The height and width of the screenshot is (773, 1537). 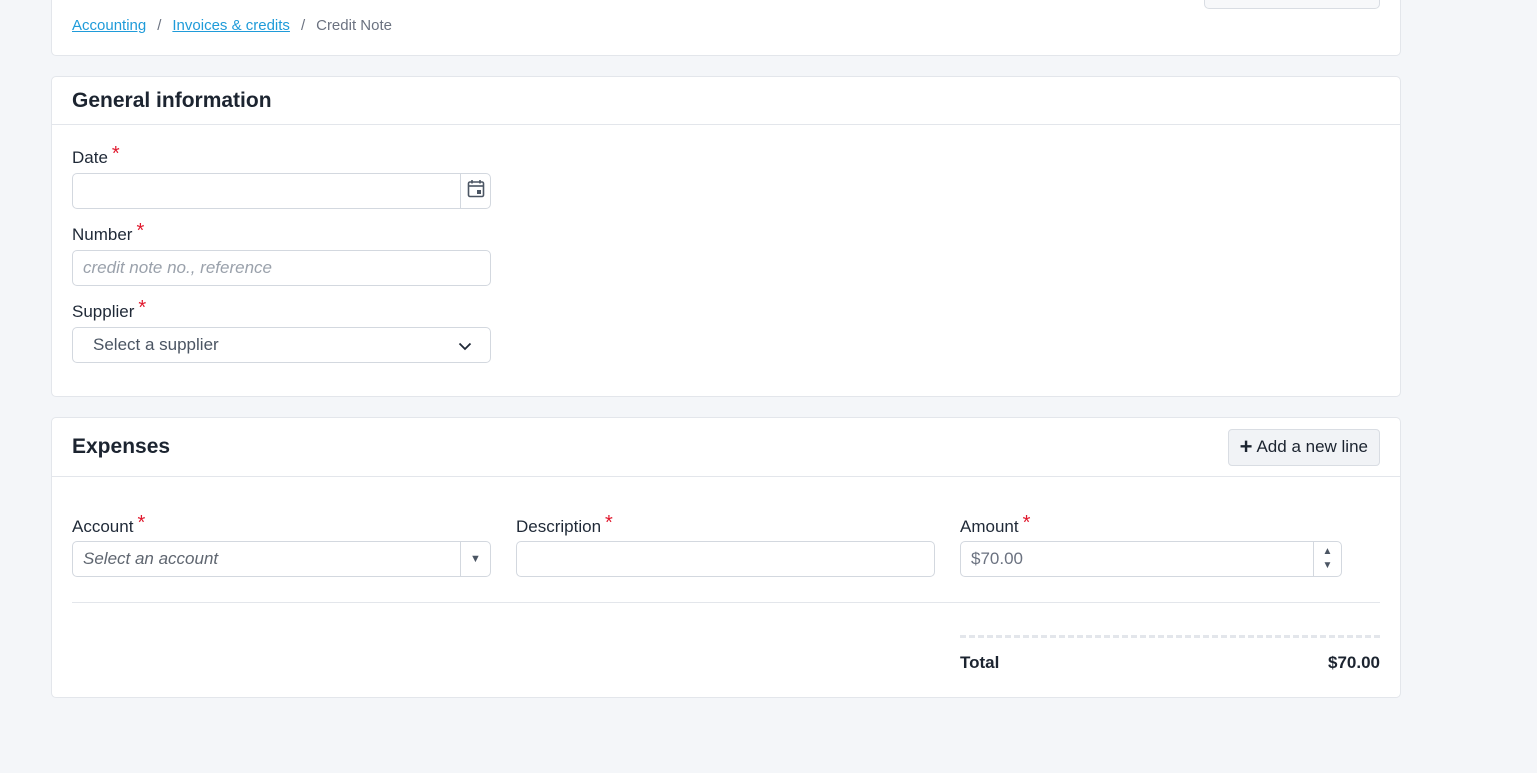 What do you see at coordinates (281, 191) in the screenshot?
I see `date-input` at bounding box center [281, 191].